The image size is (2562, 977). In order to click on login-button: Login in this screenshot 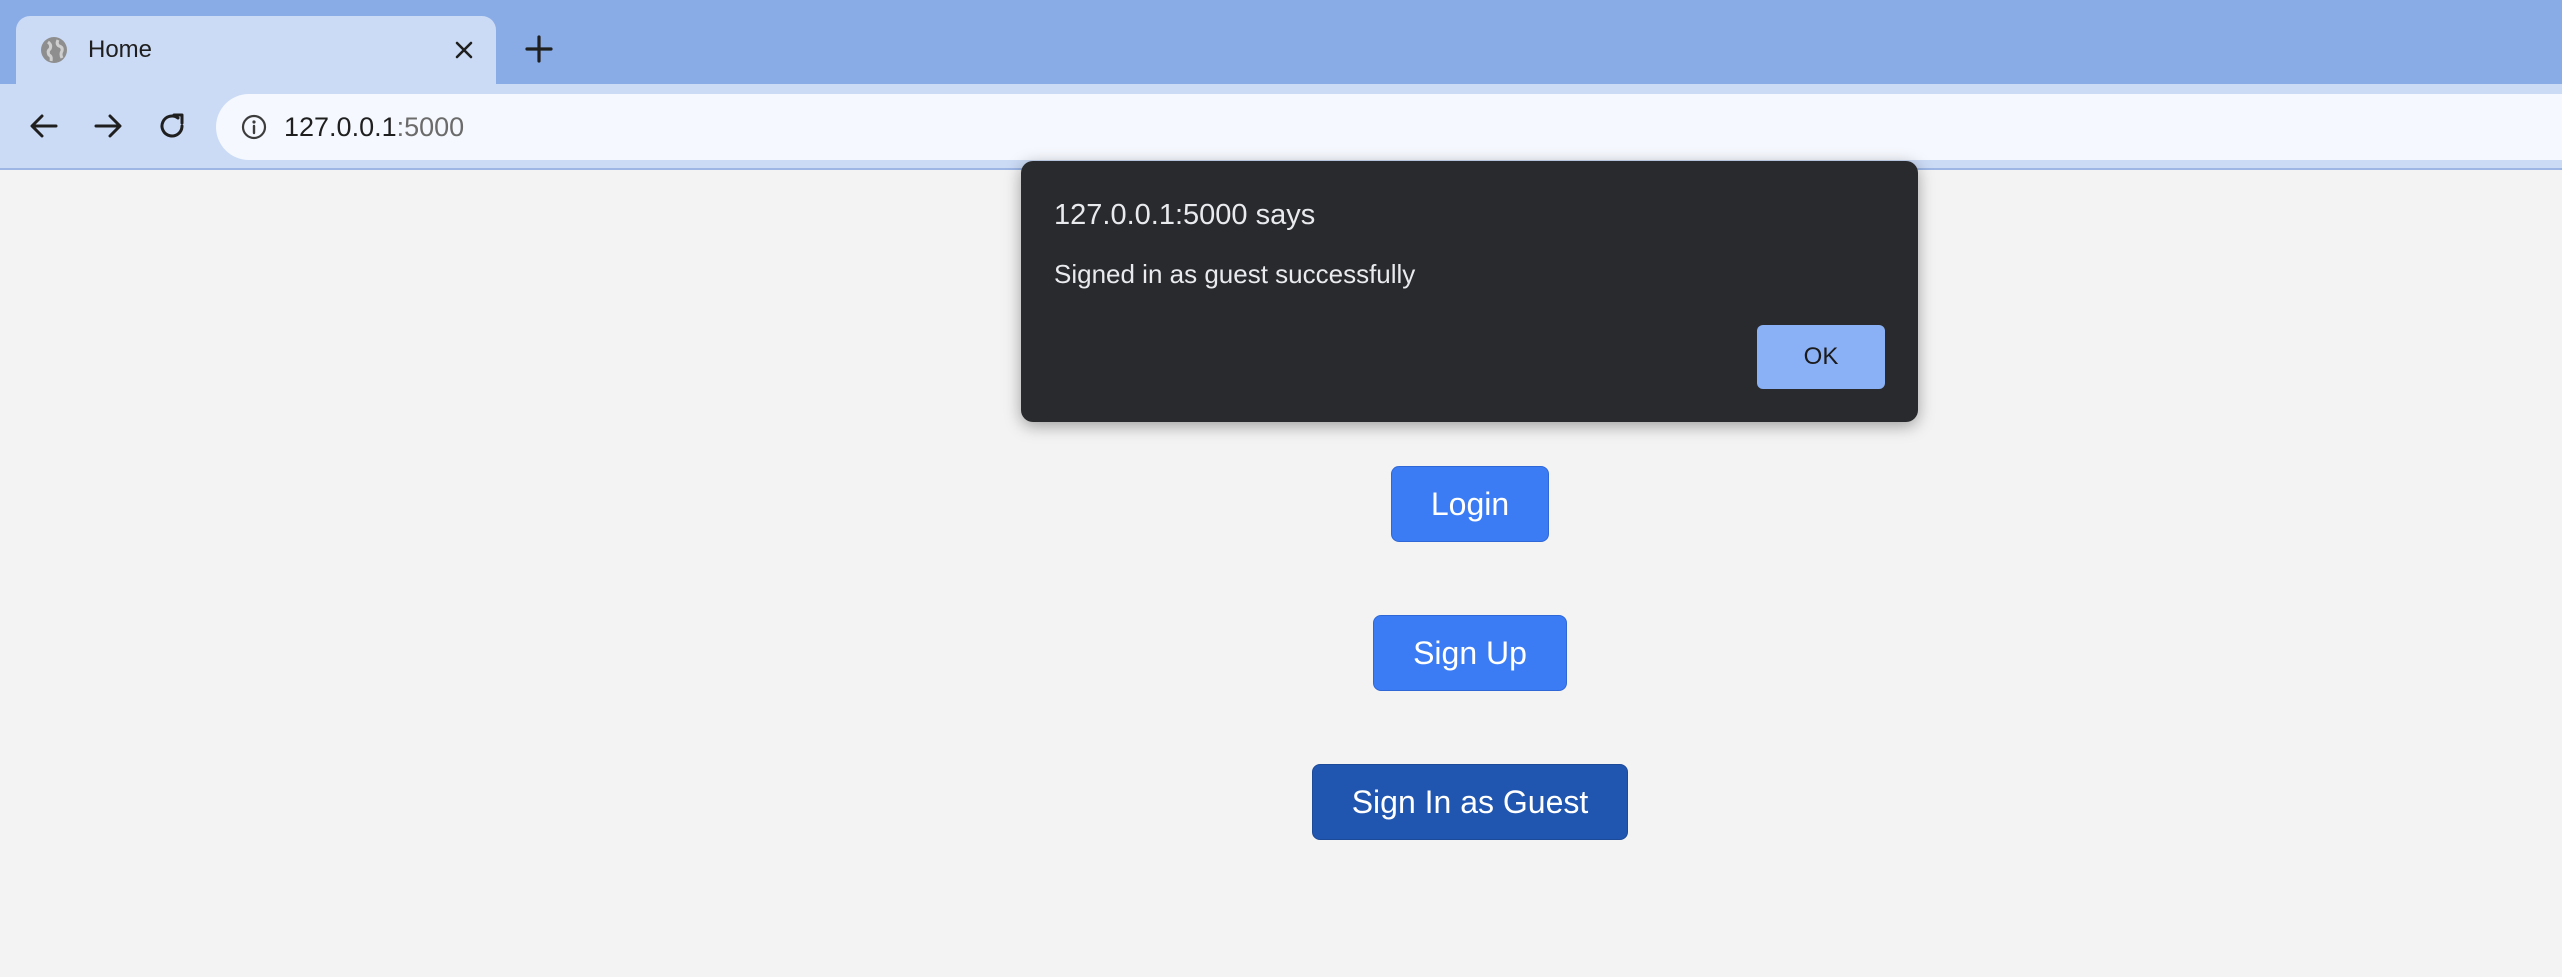, I will do `click(1470, 504)`.